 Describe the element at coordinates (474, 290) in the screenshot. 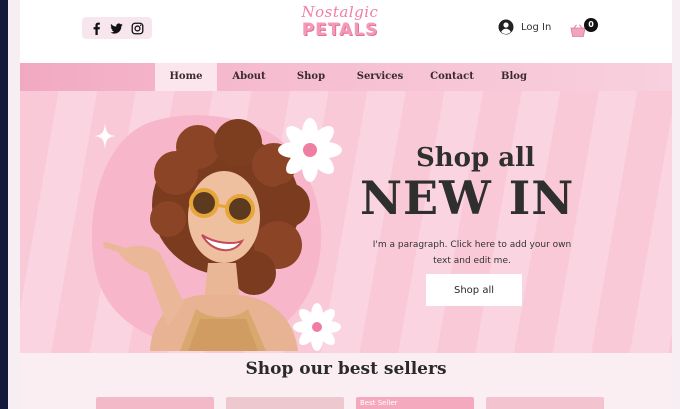

I see `shop-all-button: Shop all` at that location.